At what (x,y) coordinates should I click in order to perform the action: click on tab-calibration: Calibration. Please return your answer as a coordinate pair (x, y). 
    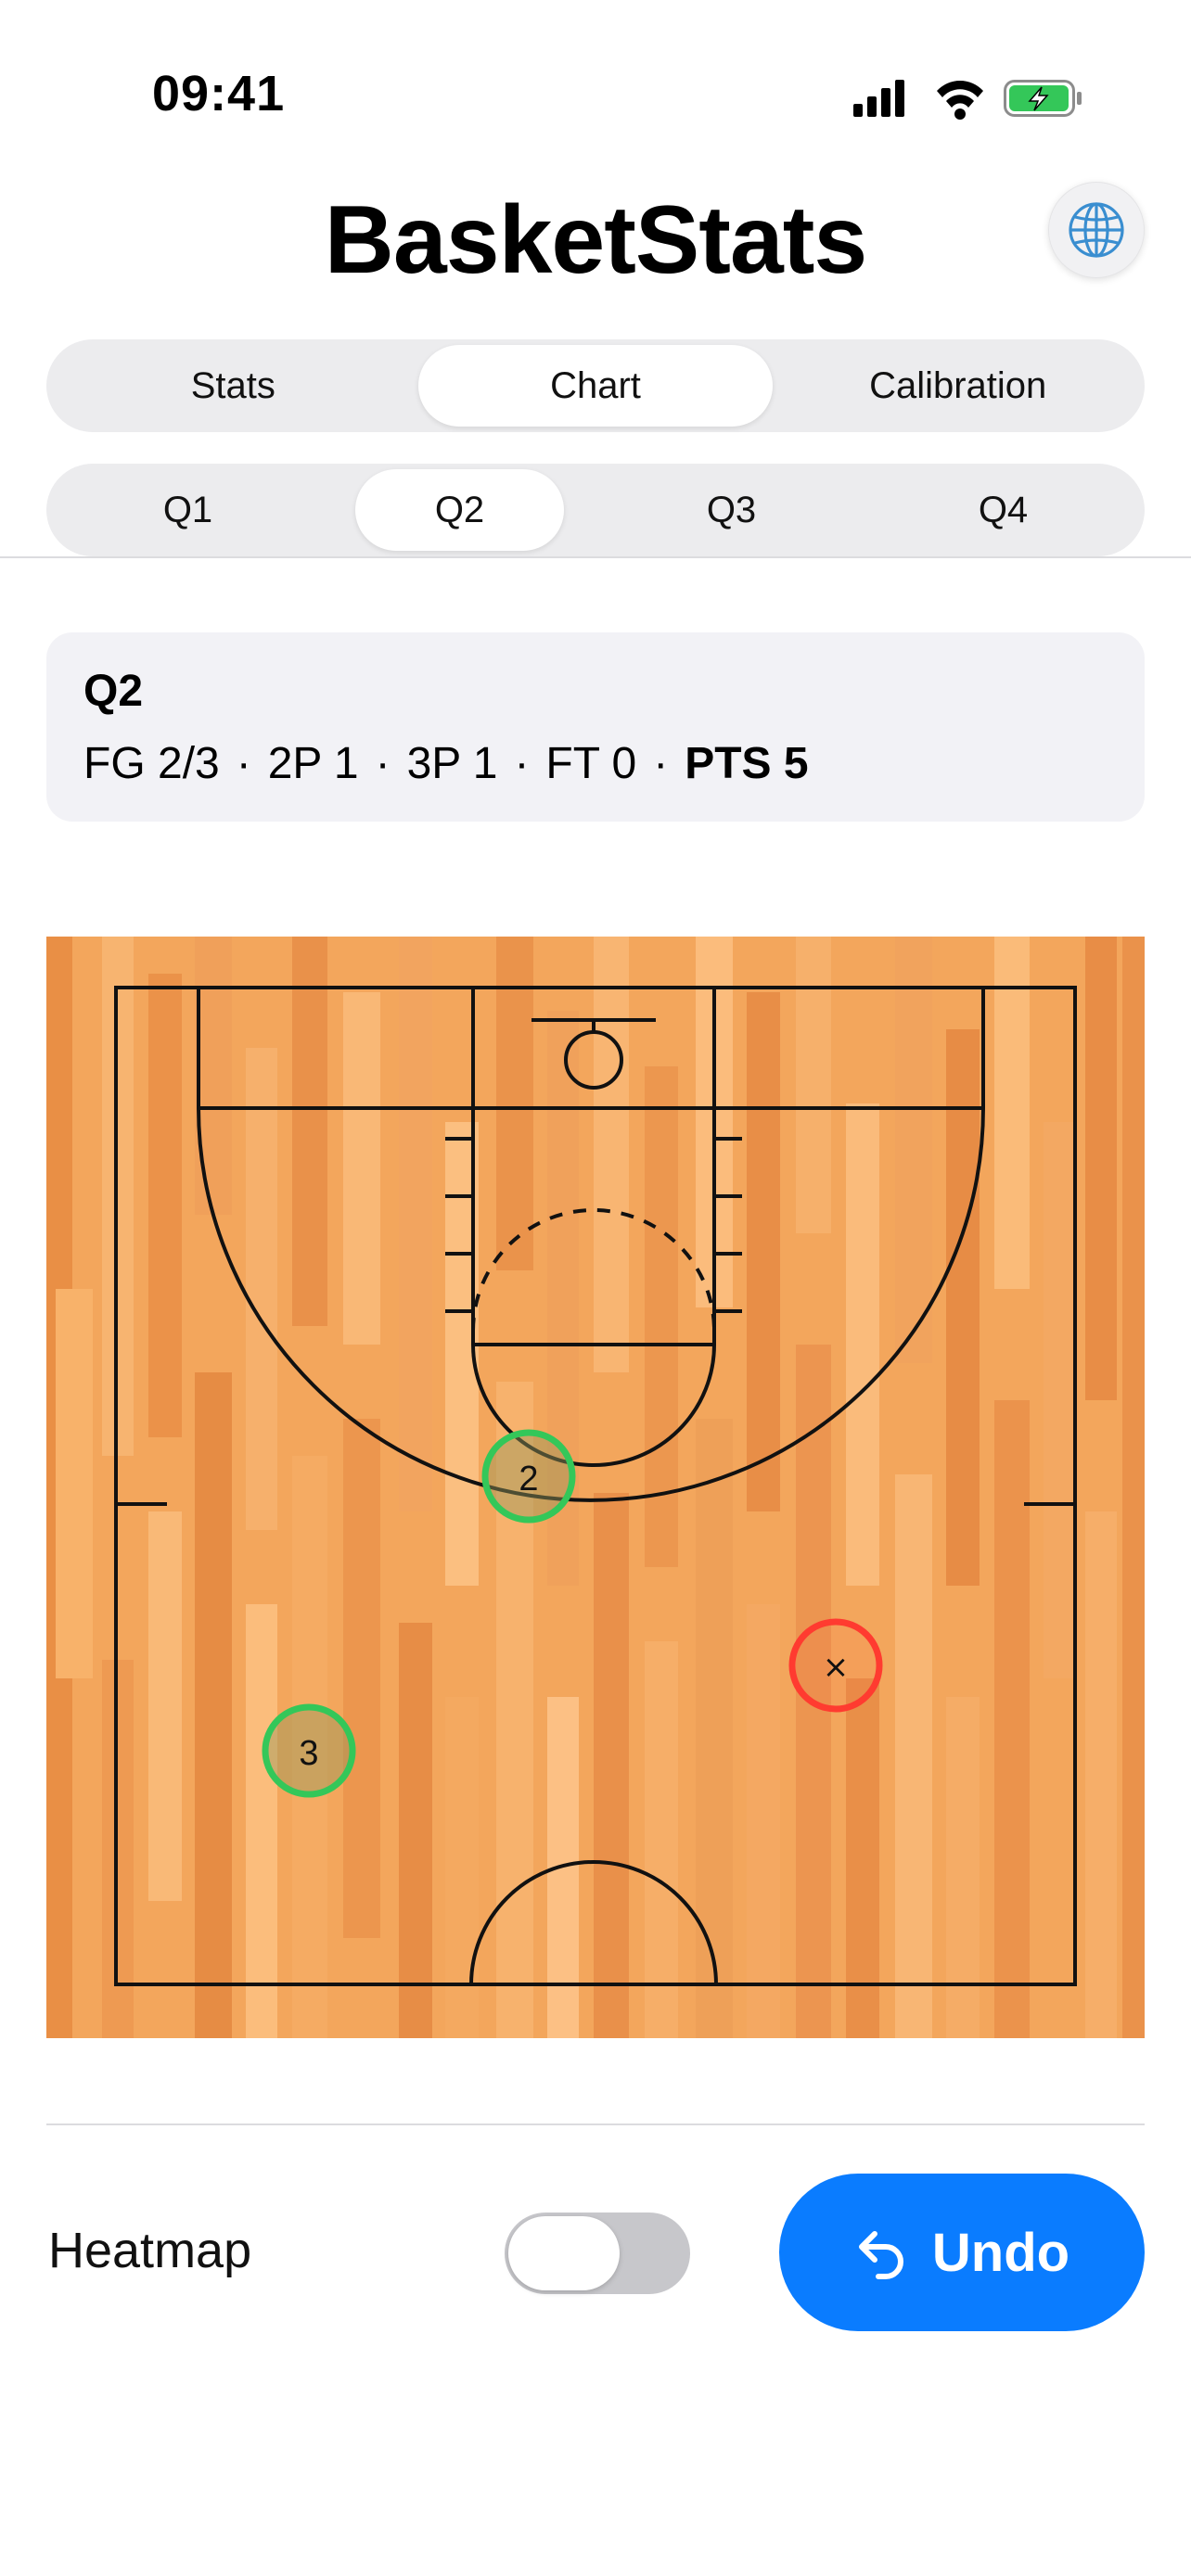
    Looking at the image, I should click on (958, 386).